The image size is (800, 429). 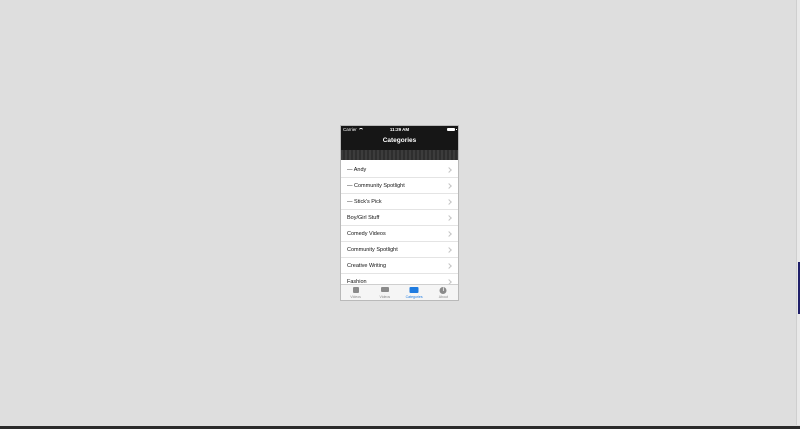 I want to click on list-item: — Community Spotlight, so click(x=399, y=186).